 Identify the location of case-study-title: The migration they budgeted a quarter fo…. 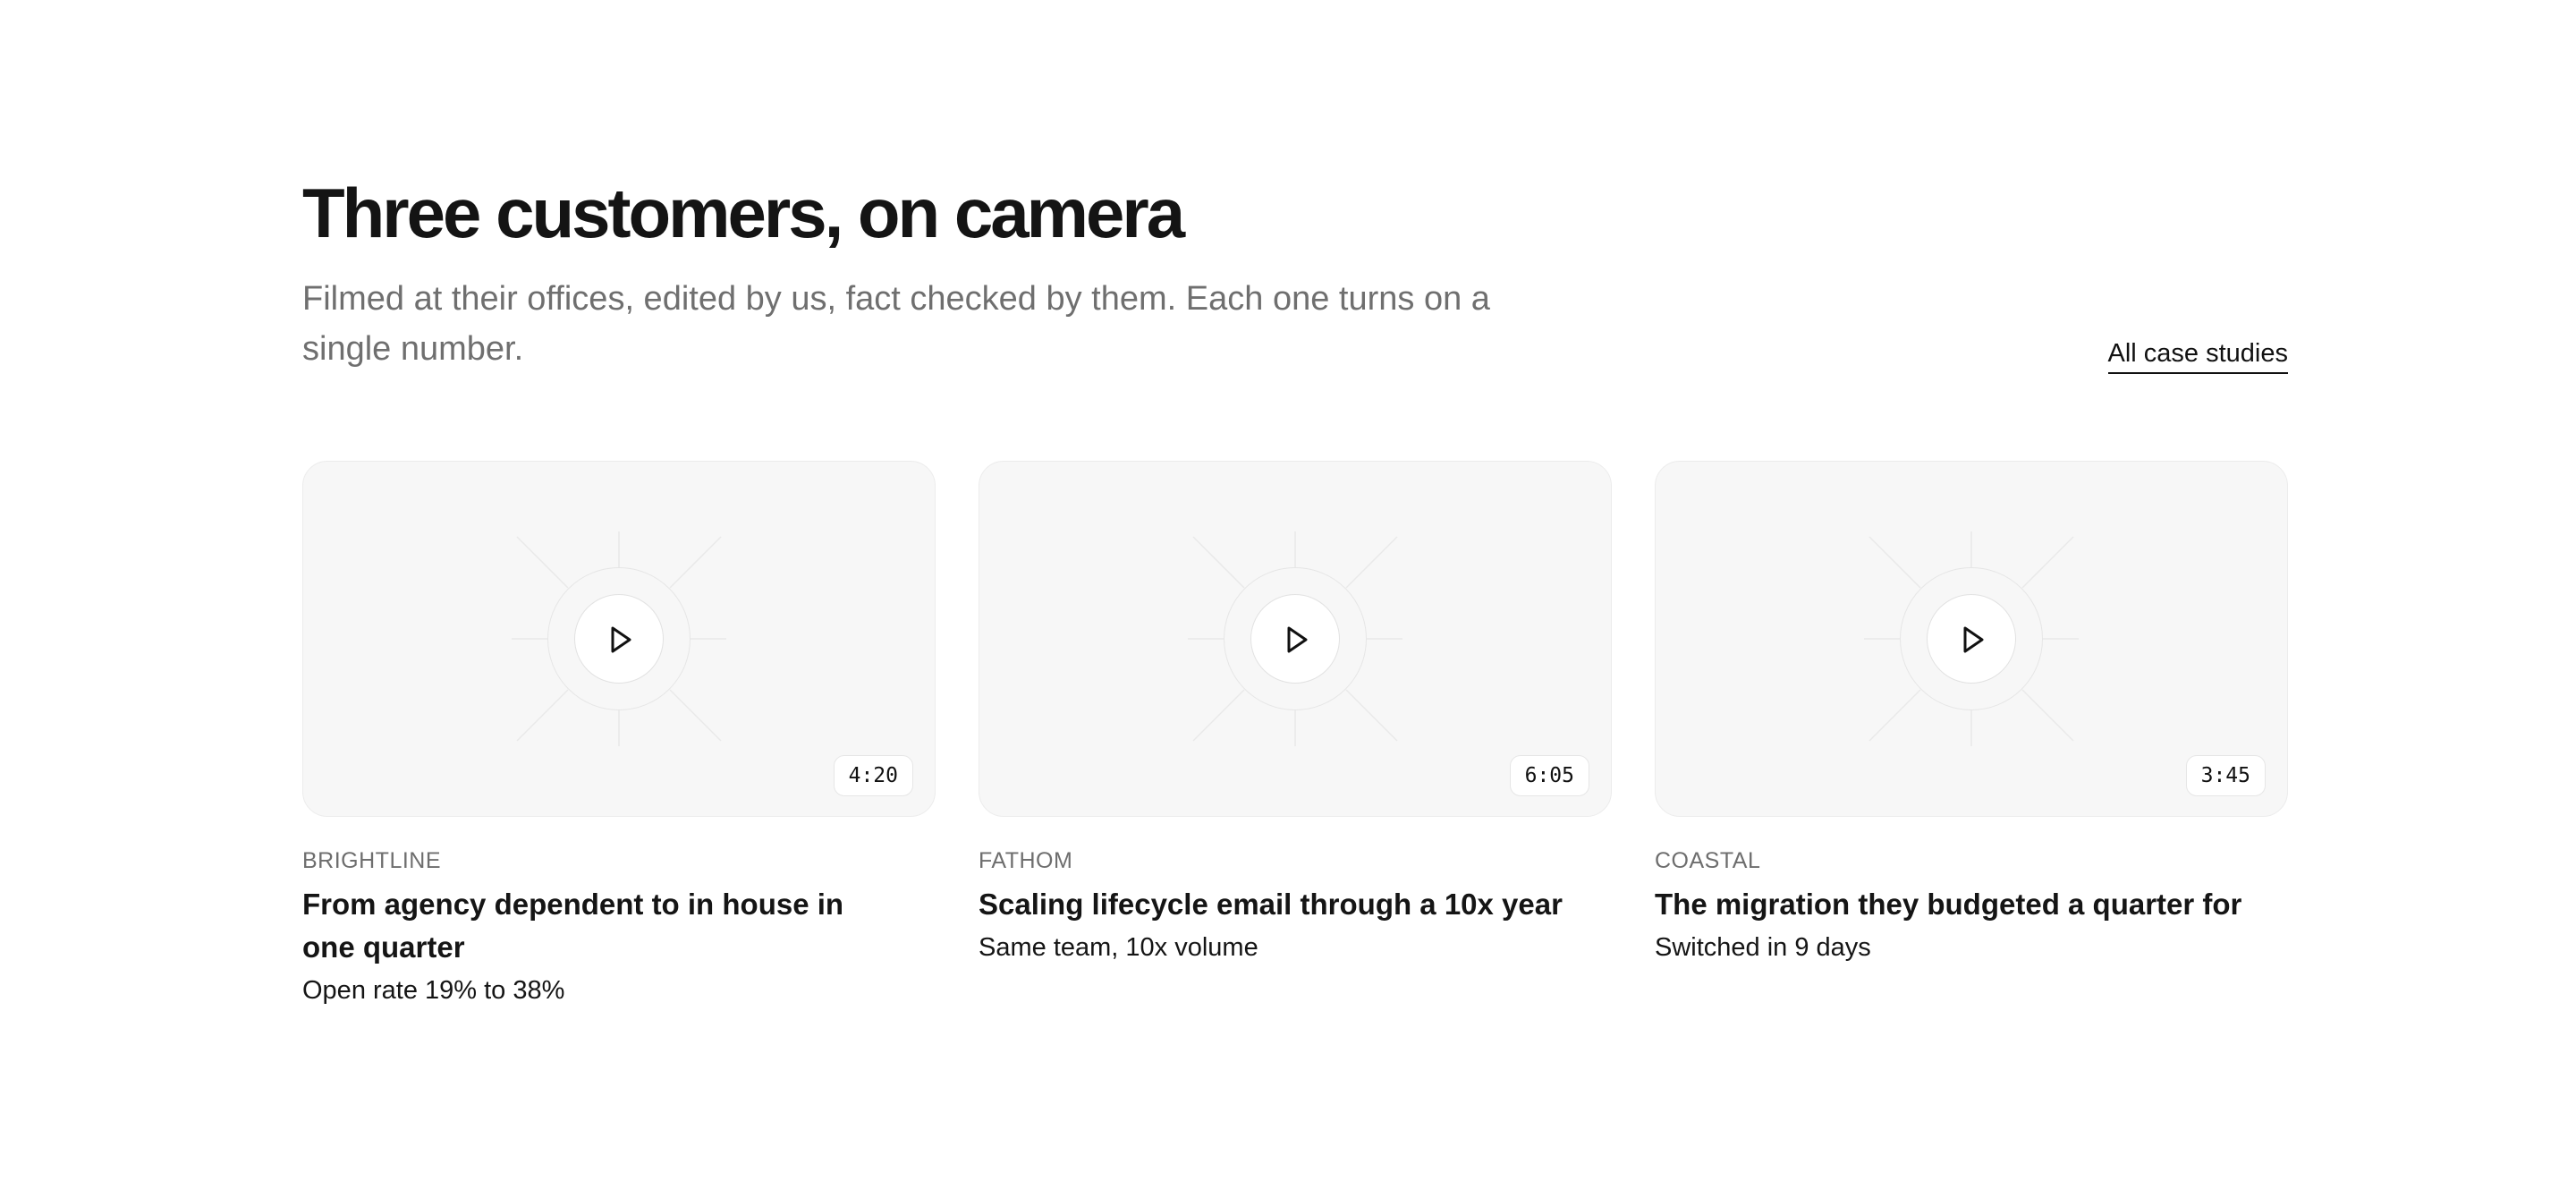
(1971, 904).